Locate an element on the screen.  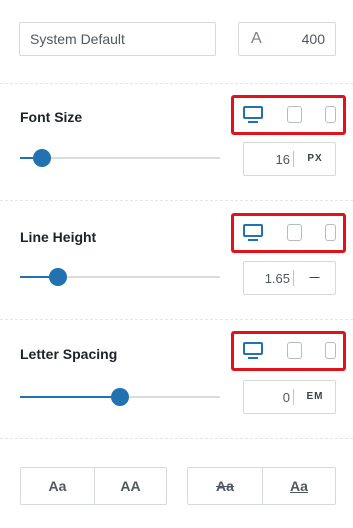
line-height-slider is located at coordinates (120, 277).